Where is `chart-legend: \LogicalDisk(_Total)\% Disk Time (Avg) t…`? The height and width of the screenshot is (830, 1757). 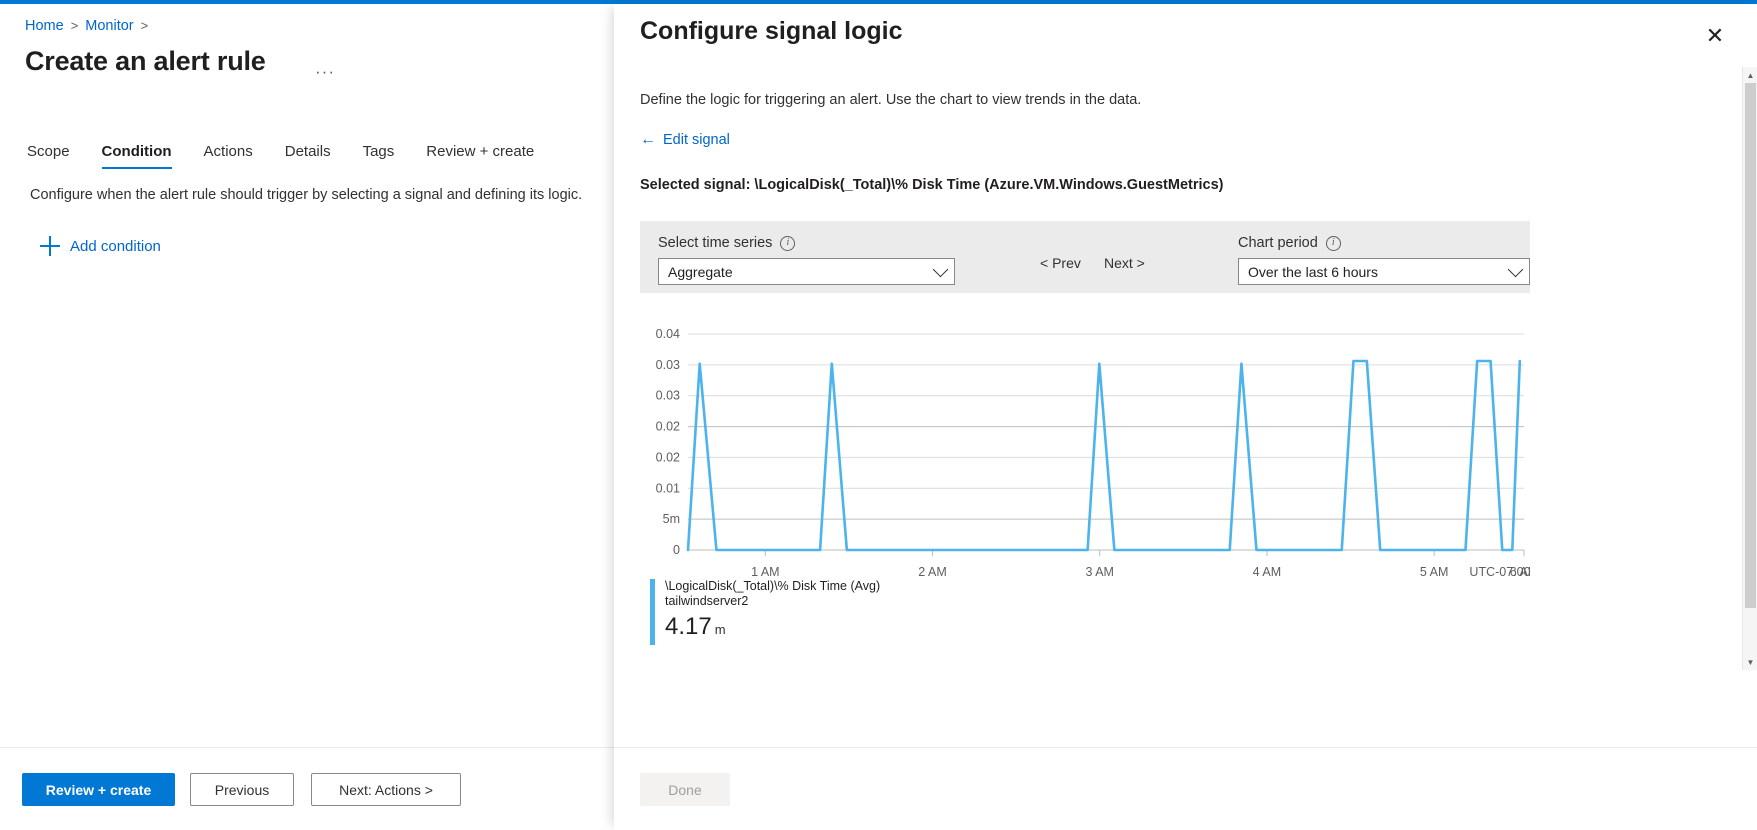 chart-legend: \LogicalDisk(_Total)\% Disk Time (Avg) t… is located at coordinates (765, 612).